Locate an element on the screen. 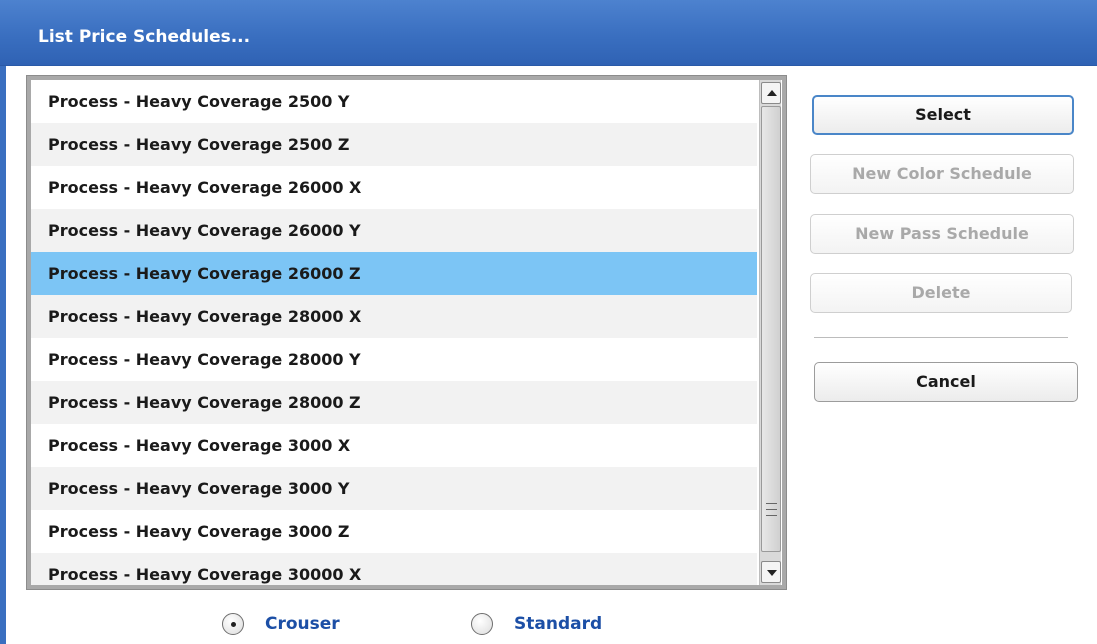  cancel-button: Cancel is located at coordinates (946, 382).